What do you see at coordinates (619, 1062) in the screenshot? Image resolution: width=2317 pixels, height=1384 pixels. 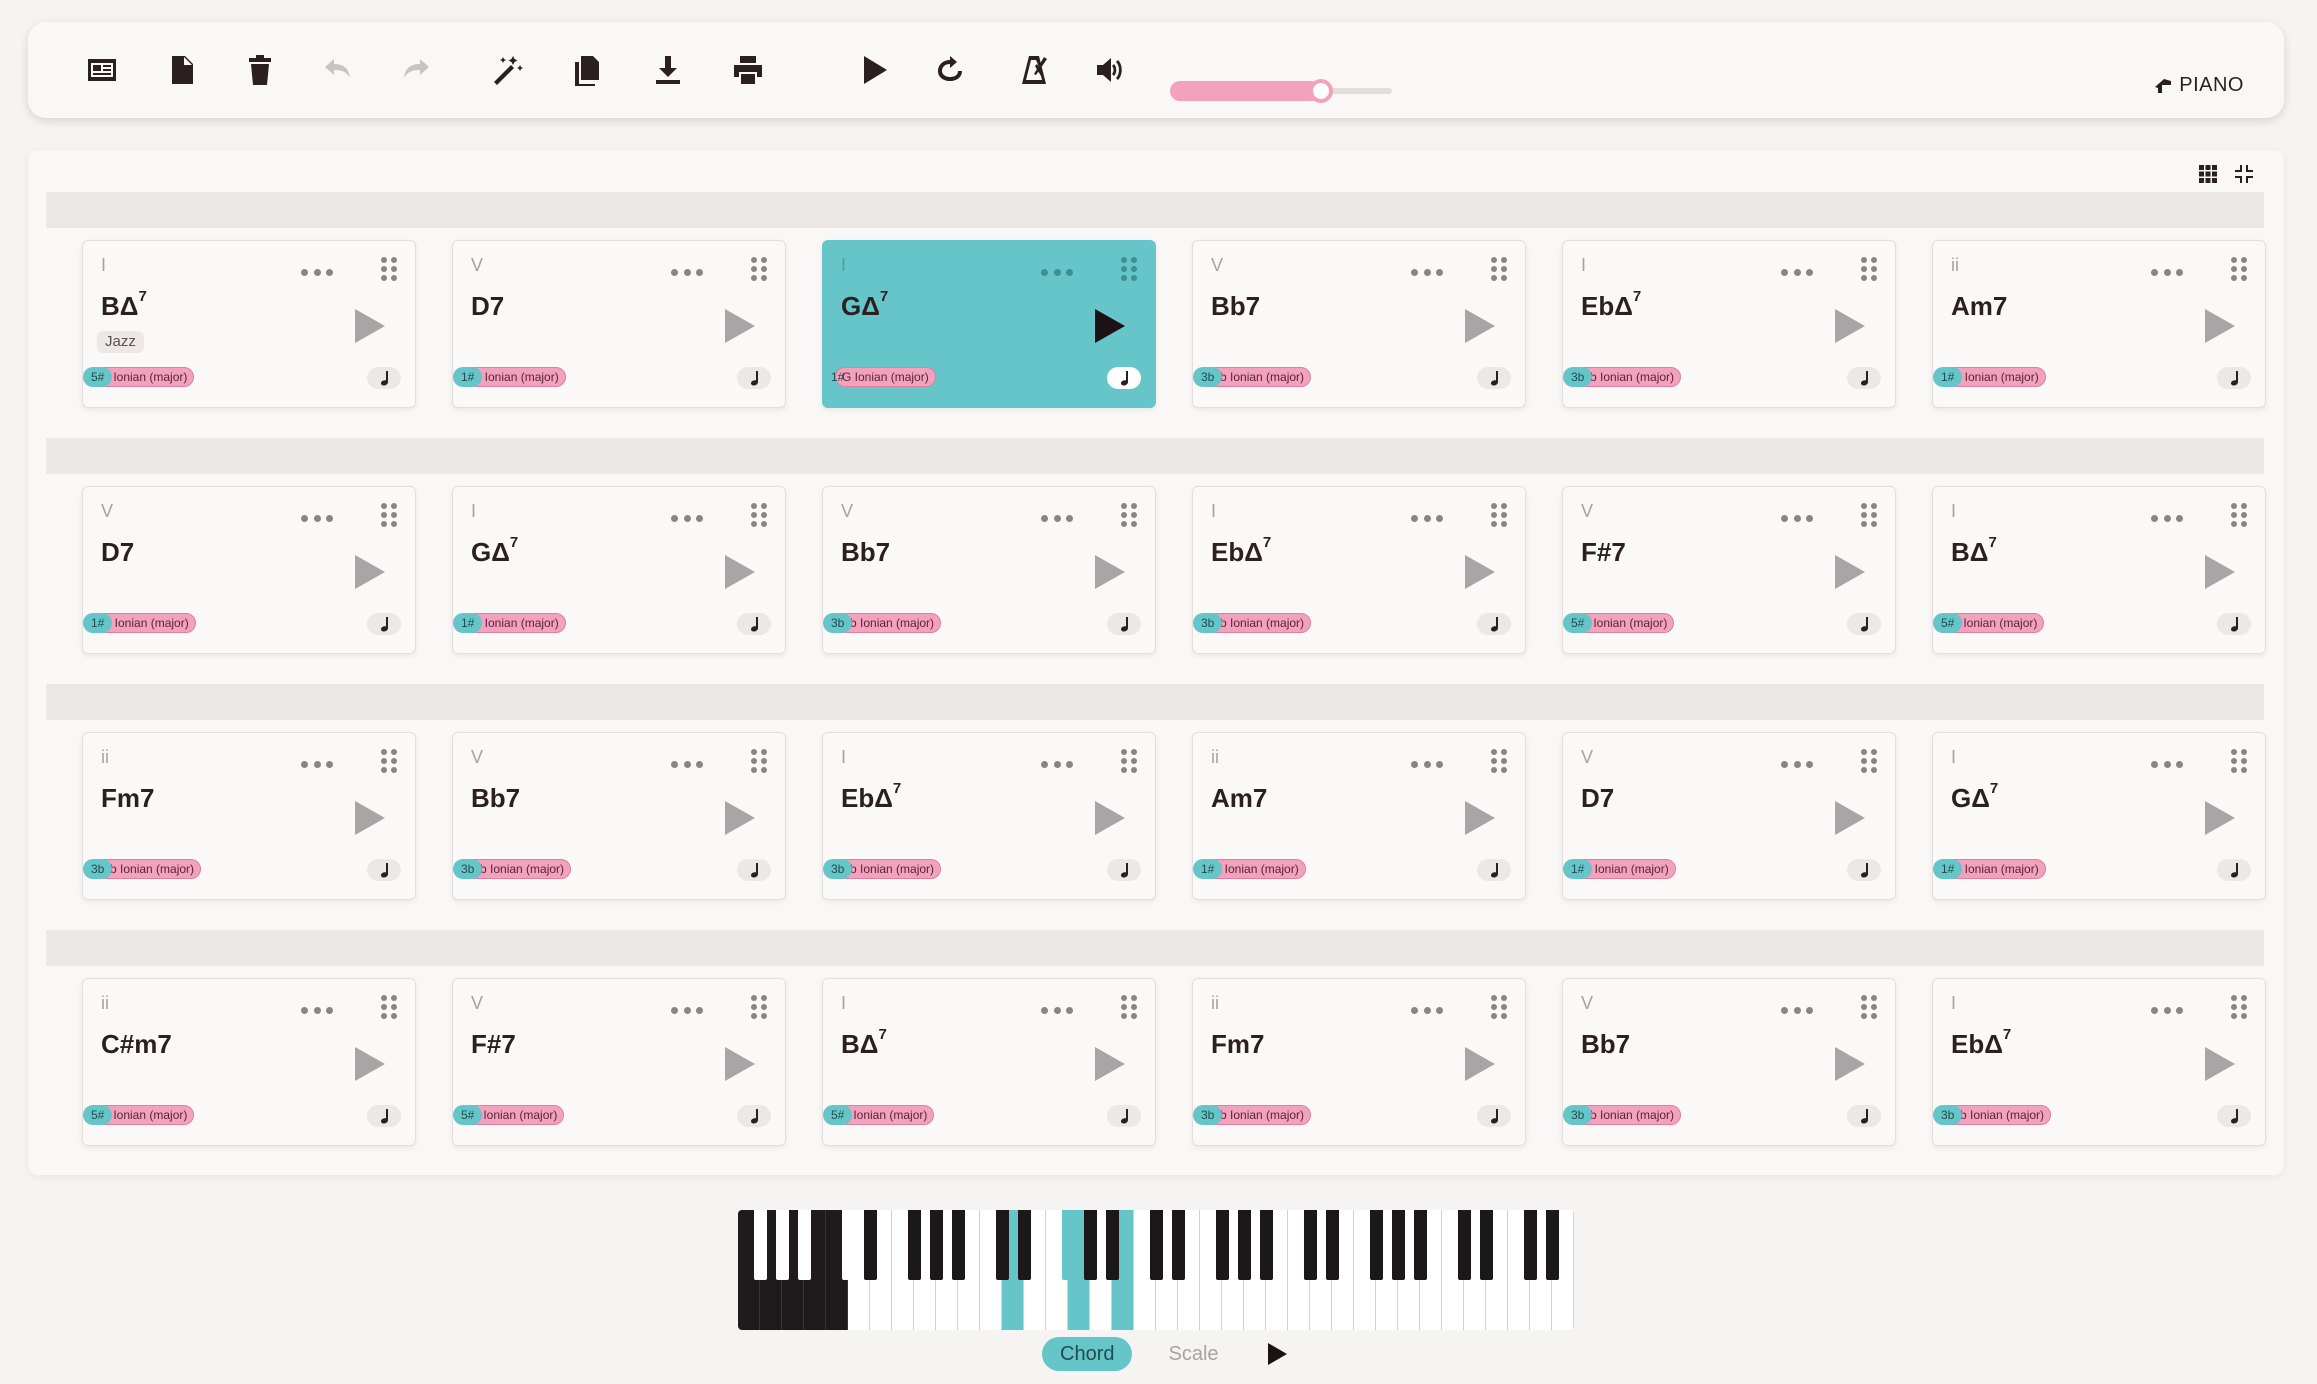 I see `chord-card: V F#7 B Ionian (major) 5#` at bounding box center [619, 1062].